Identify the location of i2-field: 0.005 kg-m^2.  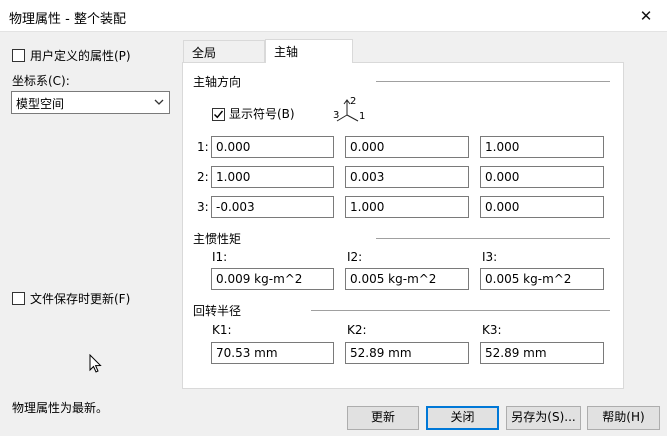
(407, 279).